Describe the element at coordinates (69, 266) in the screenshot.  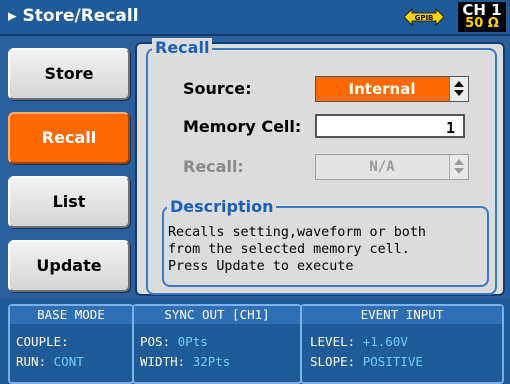
I see `update-button: Update` at that location.